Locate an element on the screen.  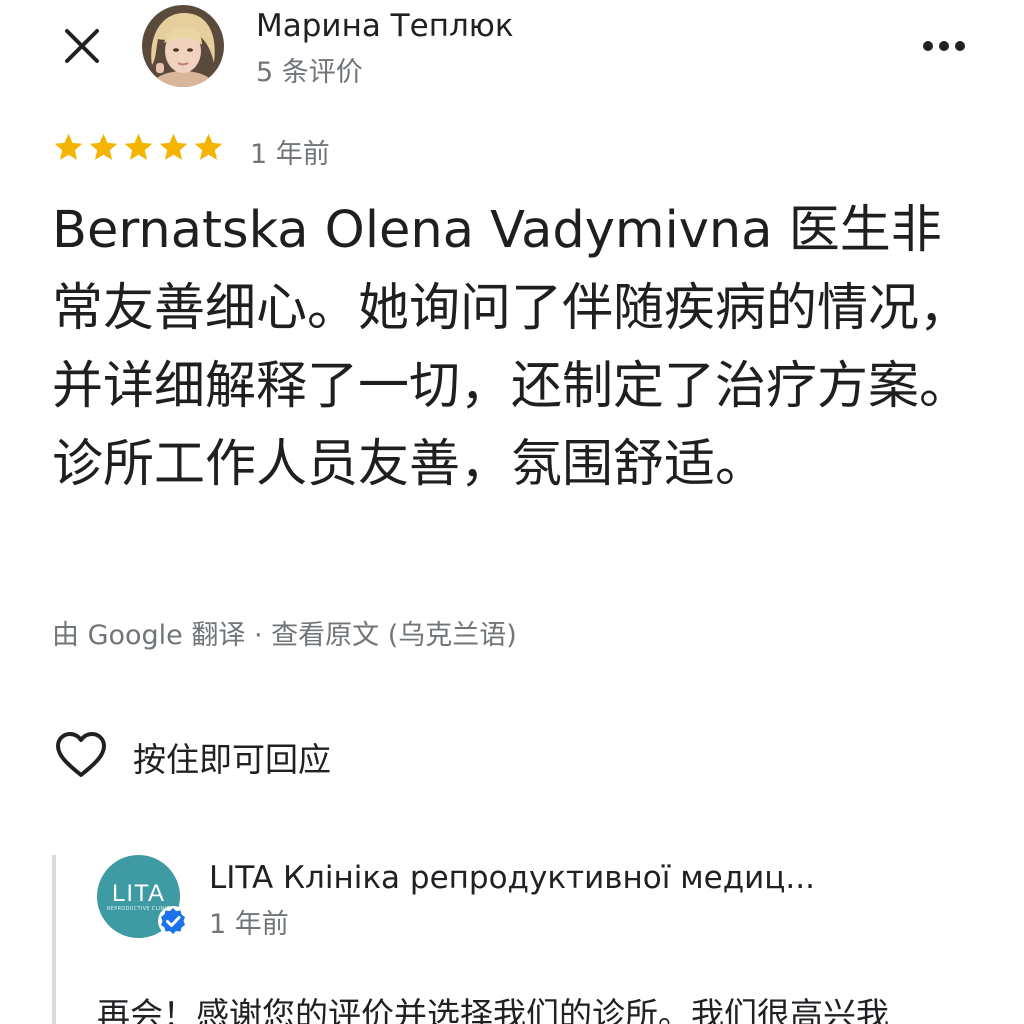
more-horizontal-icon is located at coordinates (944, 46).